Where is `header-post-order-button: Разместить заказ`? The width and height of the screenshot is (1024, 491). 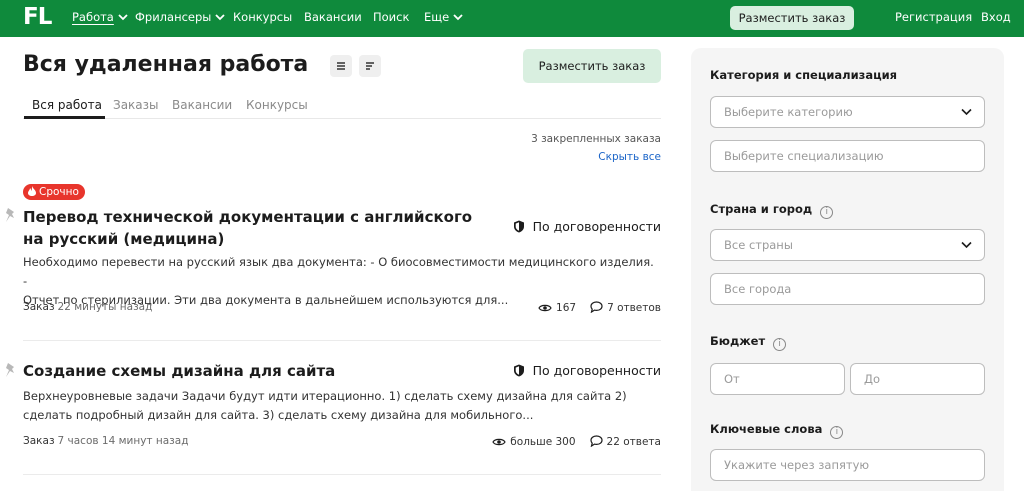 header-post-order-button: Разместить заказ is located at coordinates (792, 18).